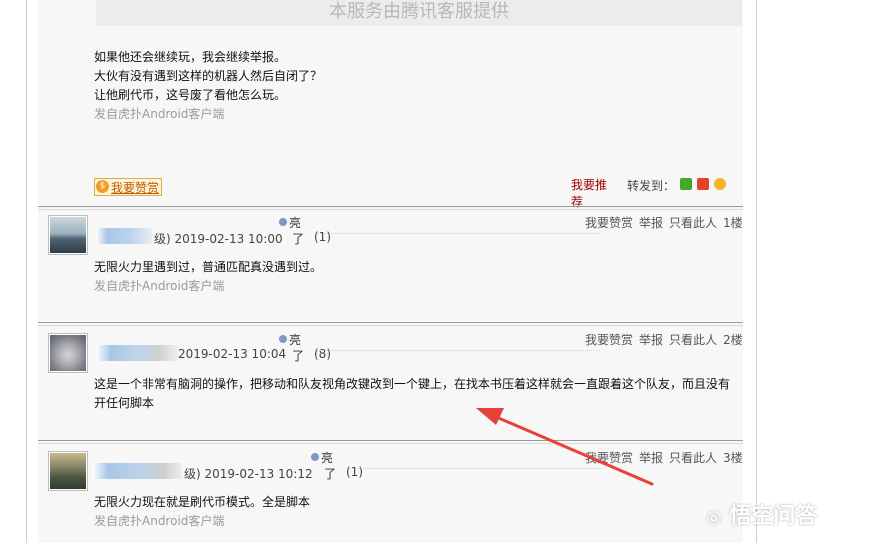 The width and height of the screenshot is (884, 543). I want to click on arrow-head, so click(490, 416).